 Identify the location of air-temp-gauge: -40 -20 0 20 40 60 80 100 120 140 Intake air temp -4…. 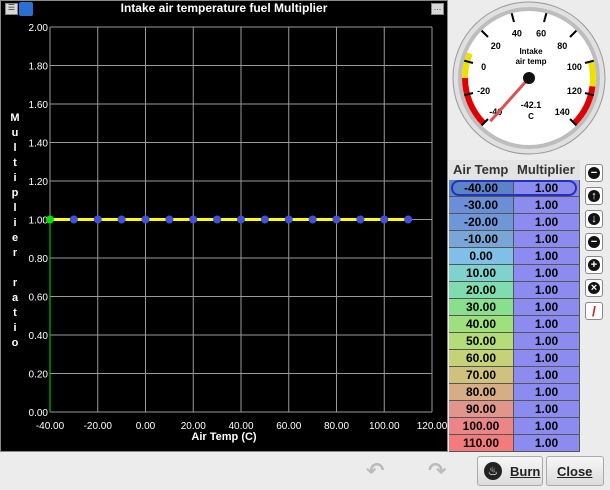
(529, 78).